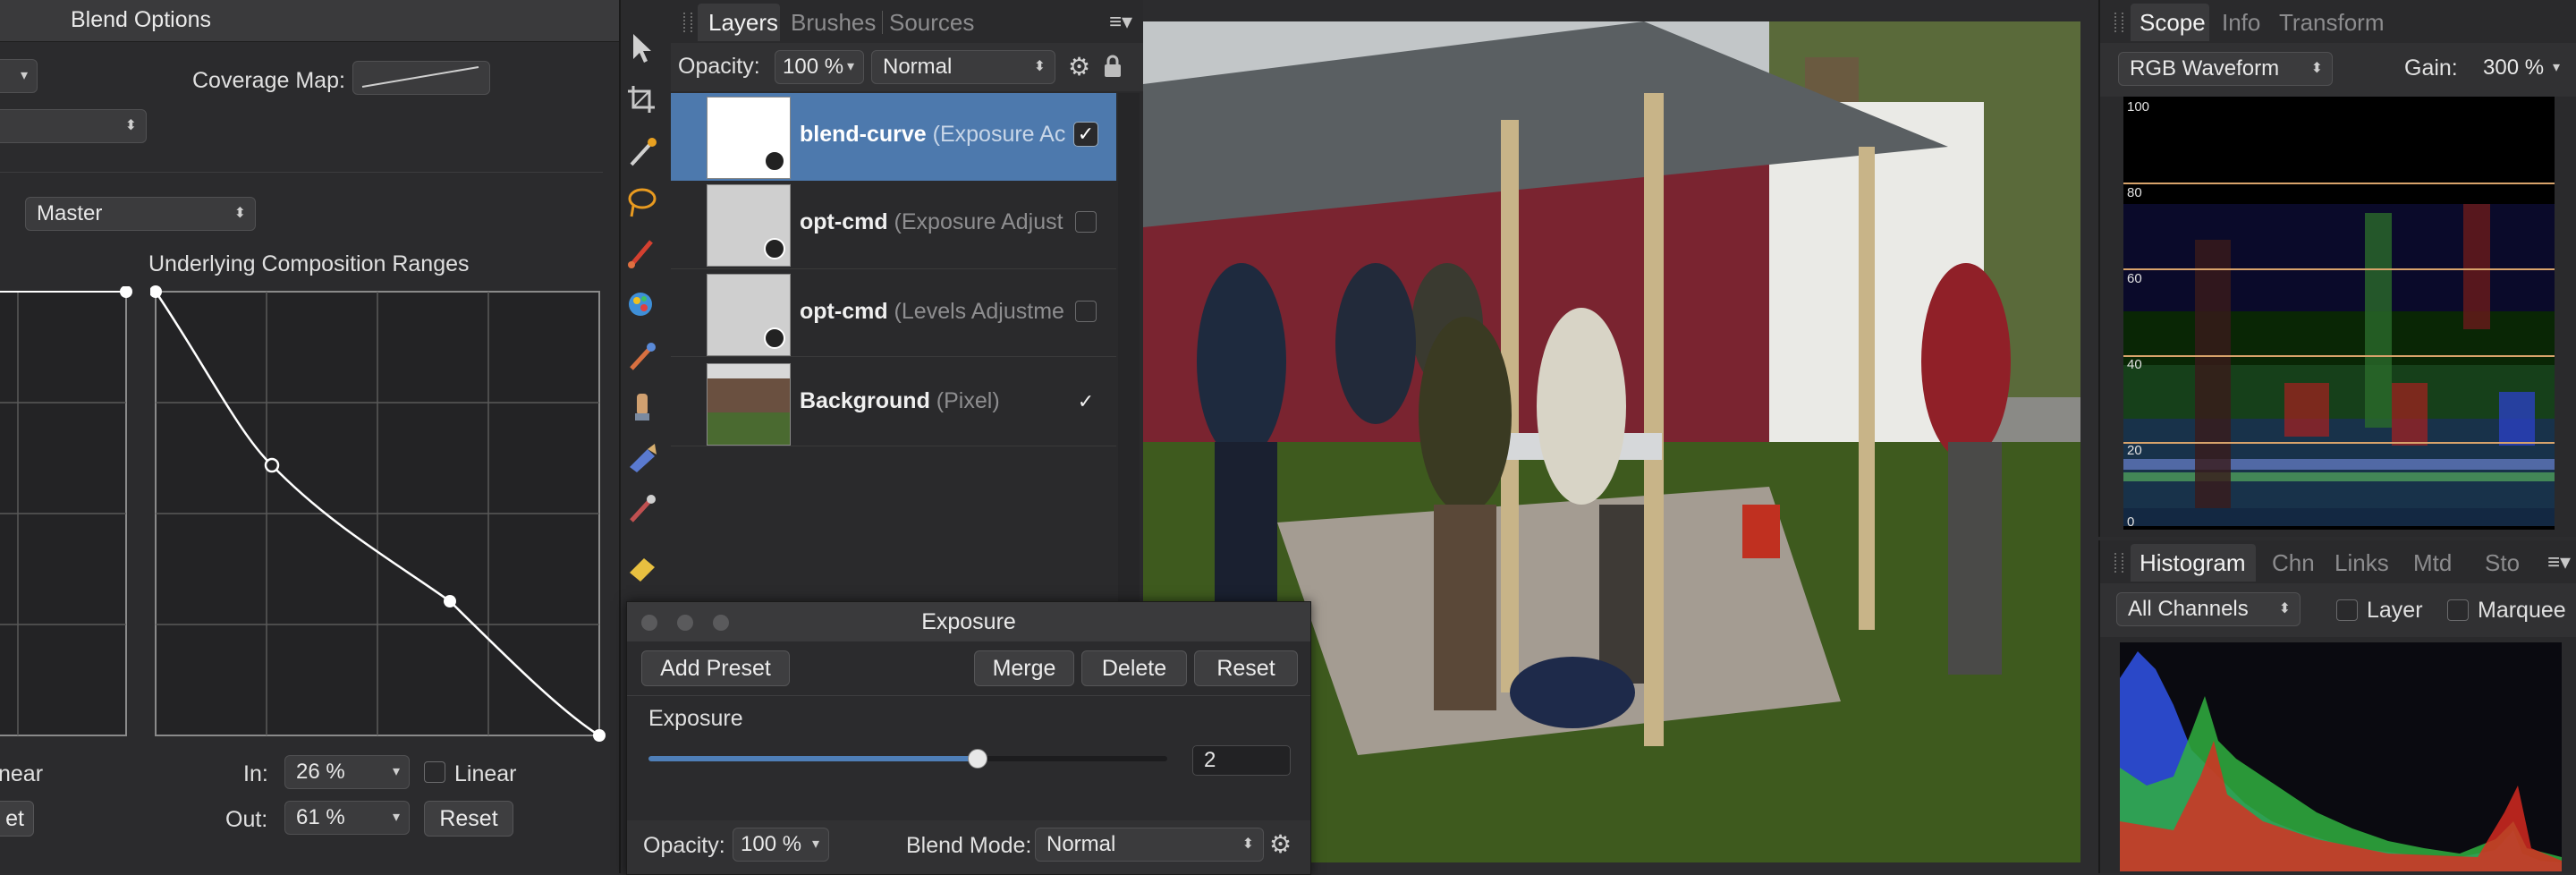  I want to click on divider, so click(301, 172).